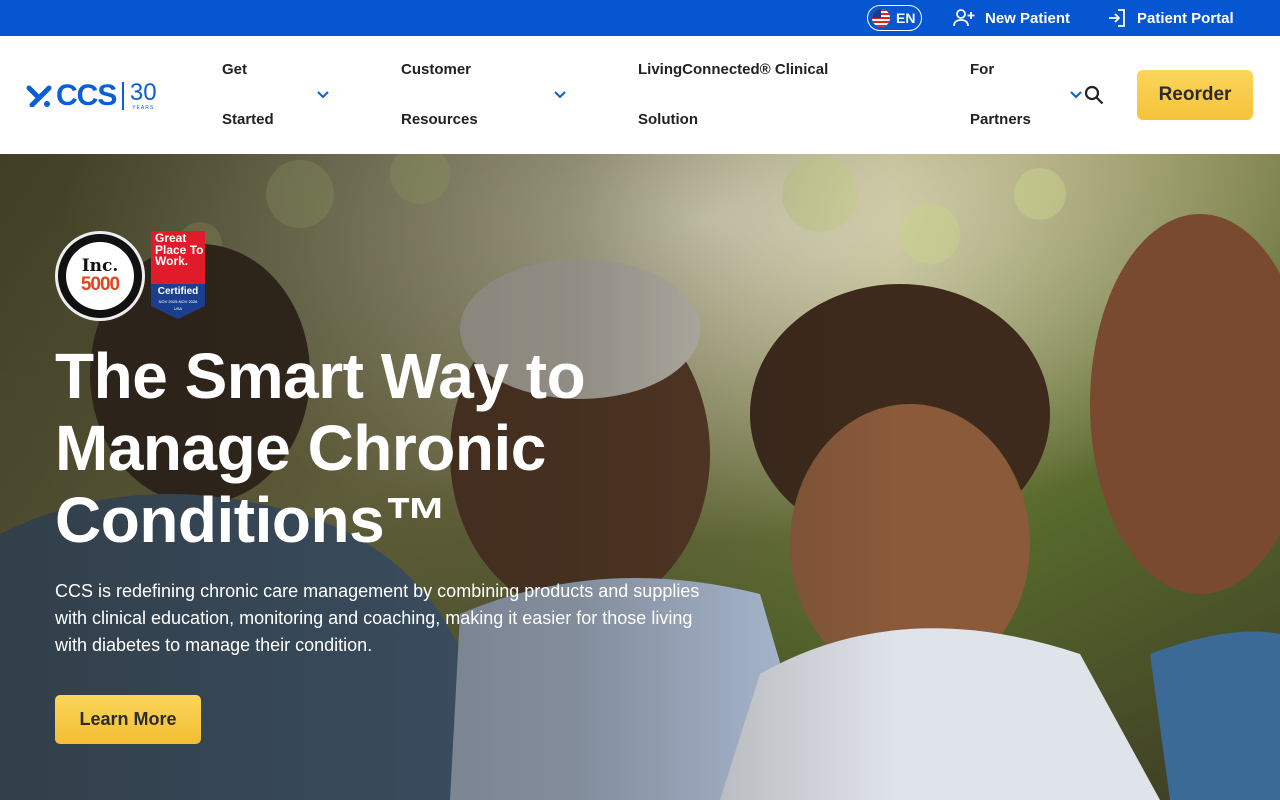 Image resolution: width=1280 pixels, height=800 pixels. What do you see at coordinates (906, 18) in the screenshot?
I see `language-code: EN` at bounding box center [906, 18].